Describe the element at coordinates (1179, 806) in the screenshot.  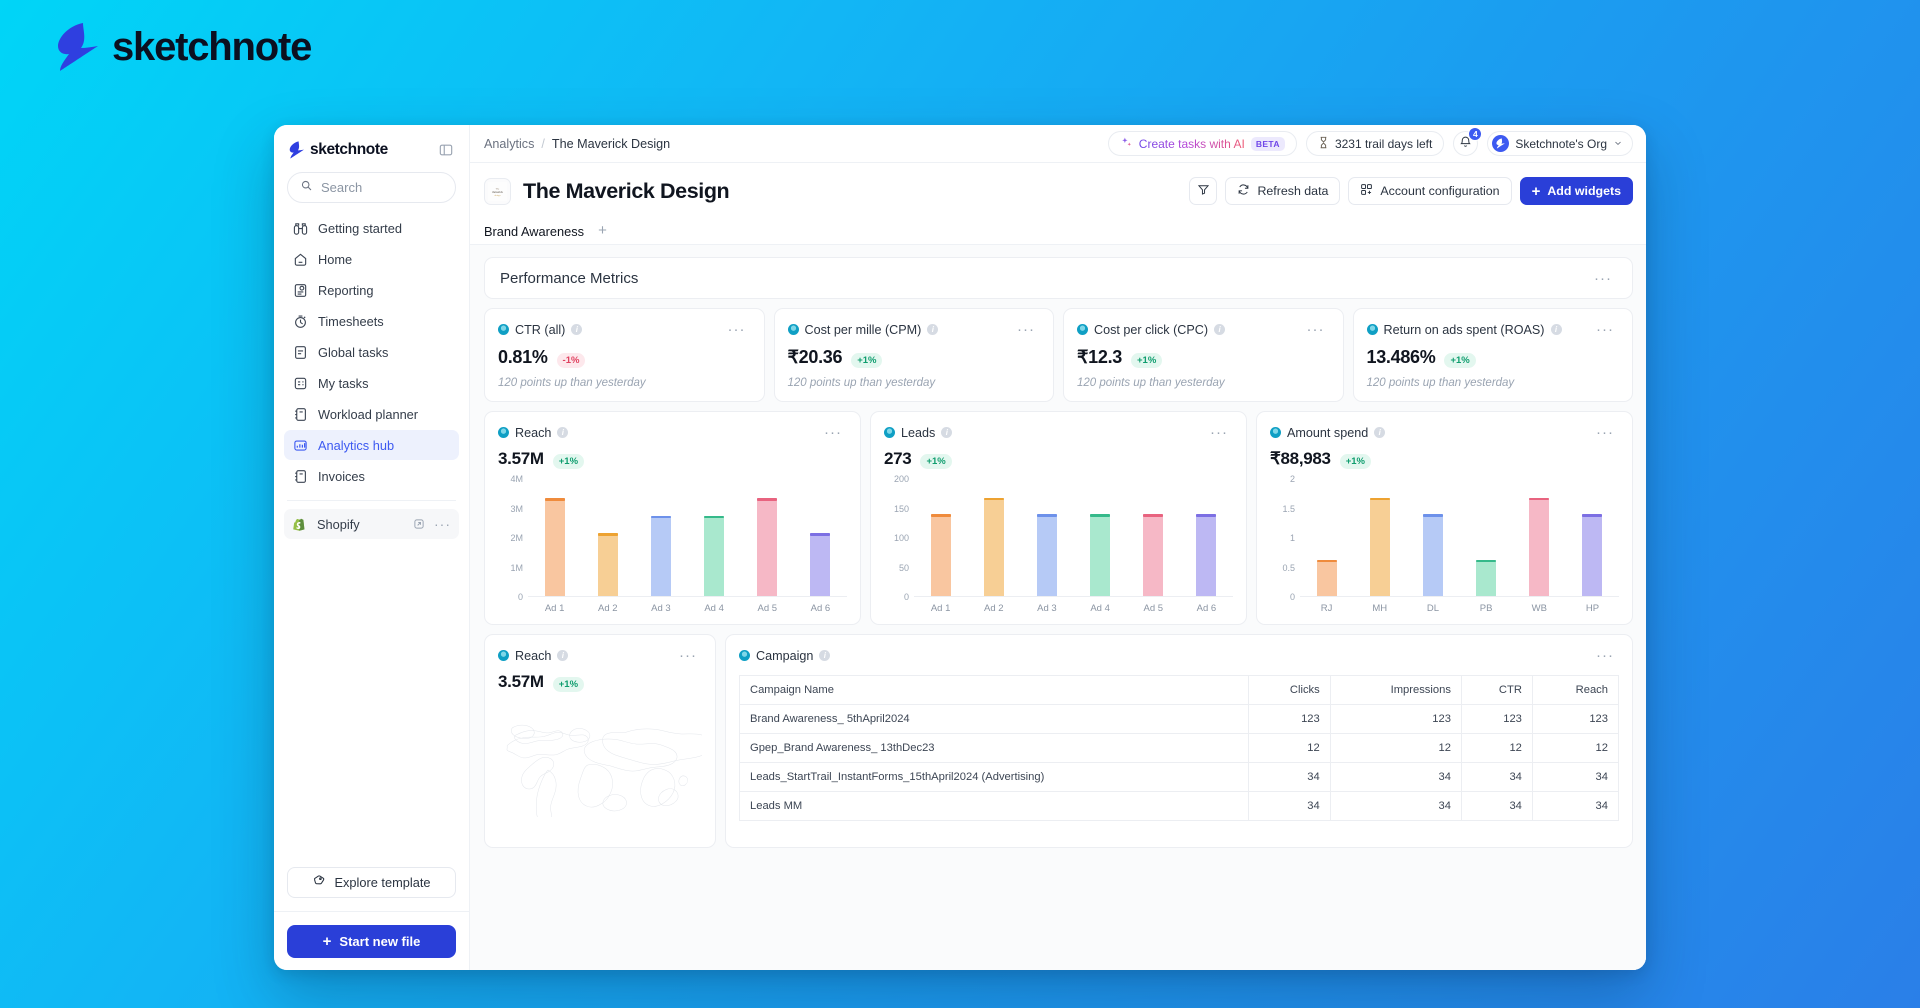
I see `table-row: Leads MM 34 34 34 34` at that location.